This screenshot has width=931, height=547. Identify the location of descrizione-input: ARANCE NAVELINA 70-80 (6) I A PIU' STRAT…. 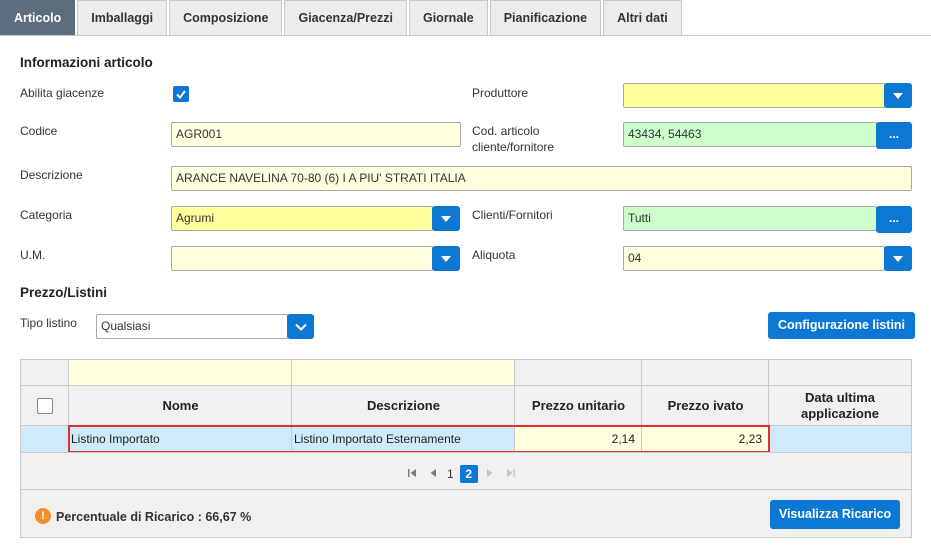
(541, 178).